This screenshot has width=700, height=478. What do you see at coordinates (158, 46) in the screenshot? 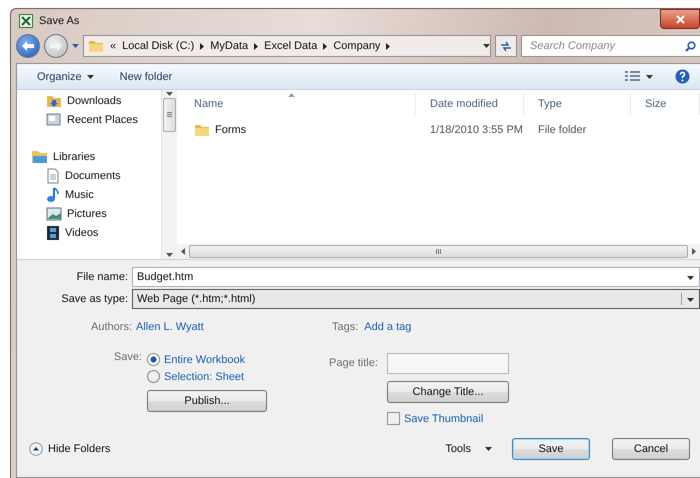
I see `breadcrumb: Local Disk (C:)` at bounding box center [158, 46].